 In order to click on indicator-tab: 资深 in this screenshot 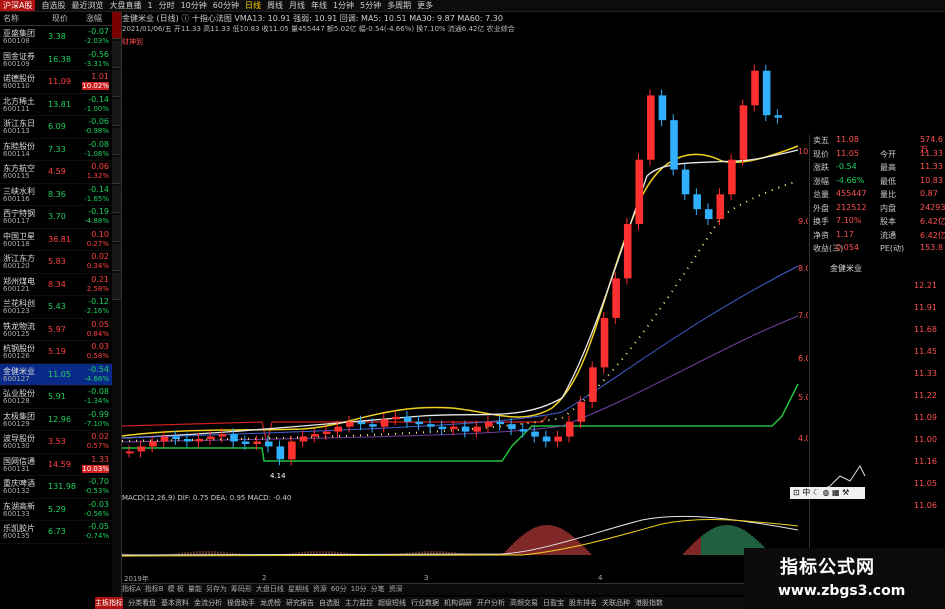, I will do `click(396, 589)`.